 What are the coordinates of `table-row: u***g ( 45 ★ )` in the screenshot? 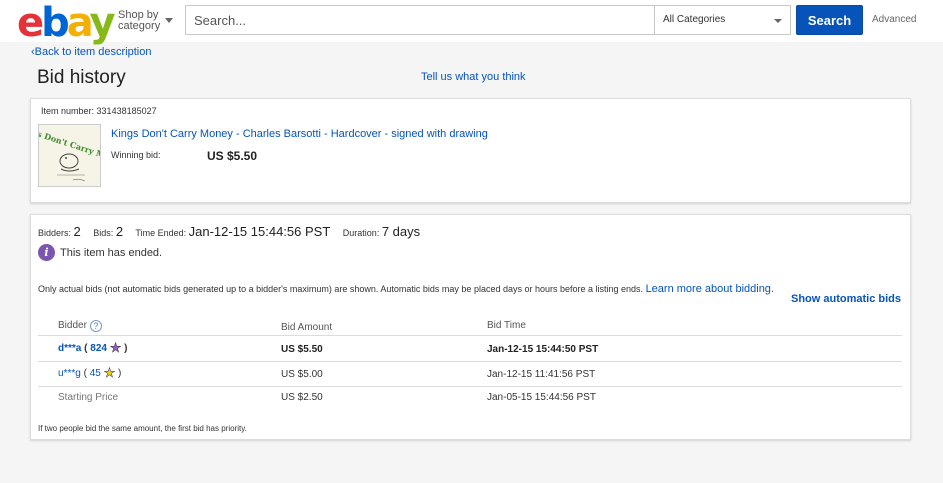 It's located at (90, 372).